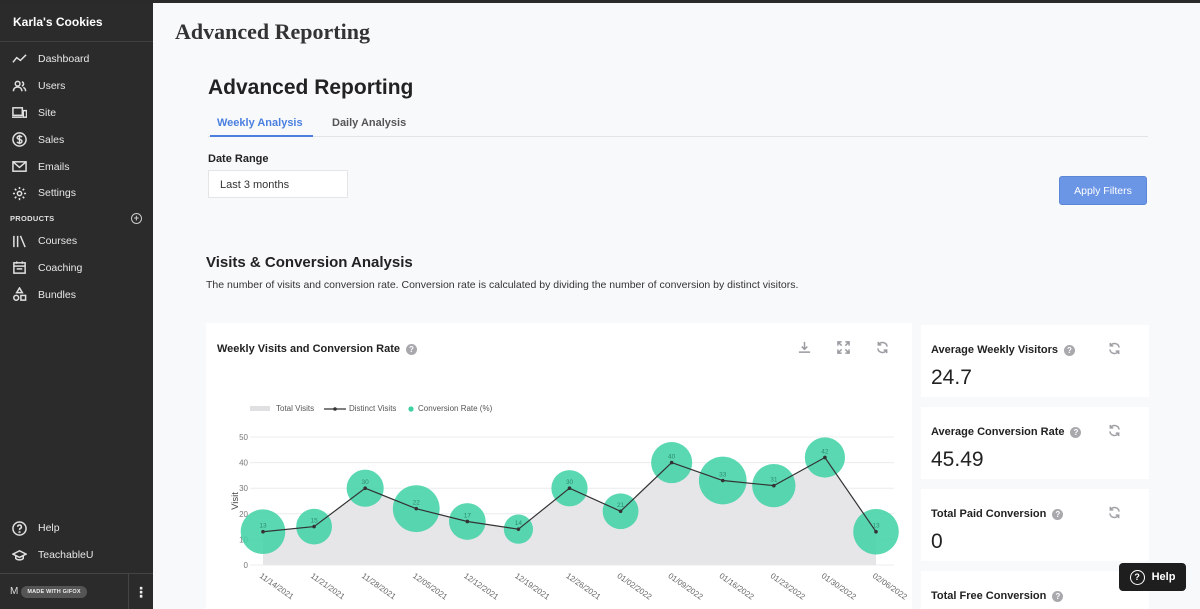 This screenshot has width=1200, height=609. What do you see at coordinates (47, 112) in the screenshot?
I see `sidebar-item-label: Site` at bounding box center [47, 112].